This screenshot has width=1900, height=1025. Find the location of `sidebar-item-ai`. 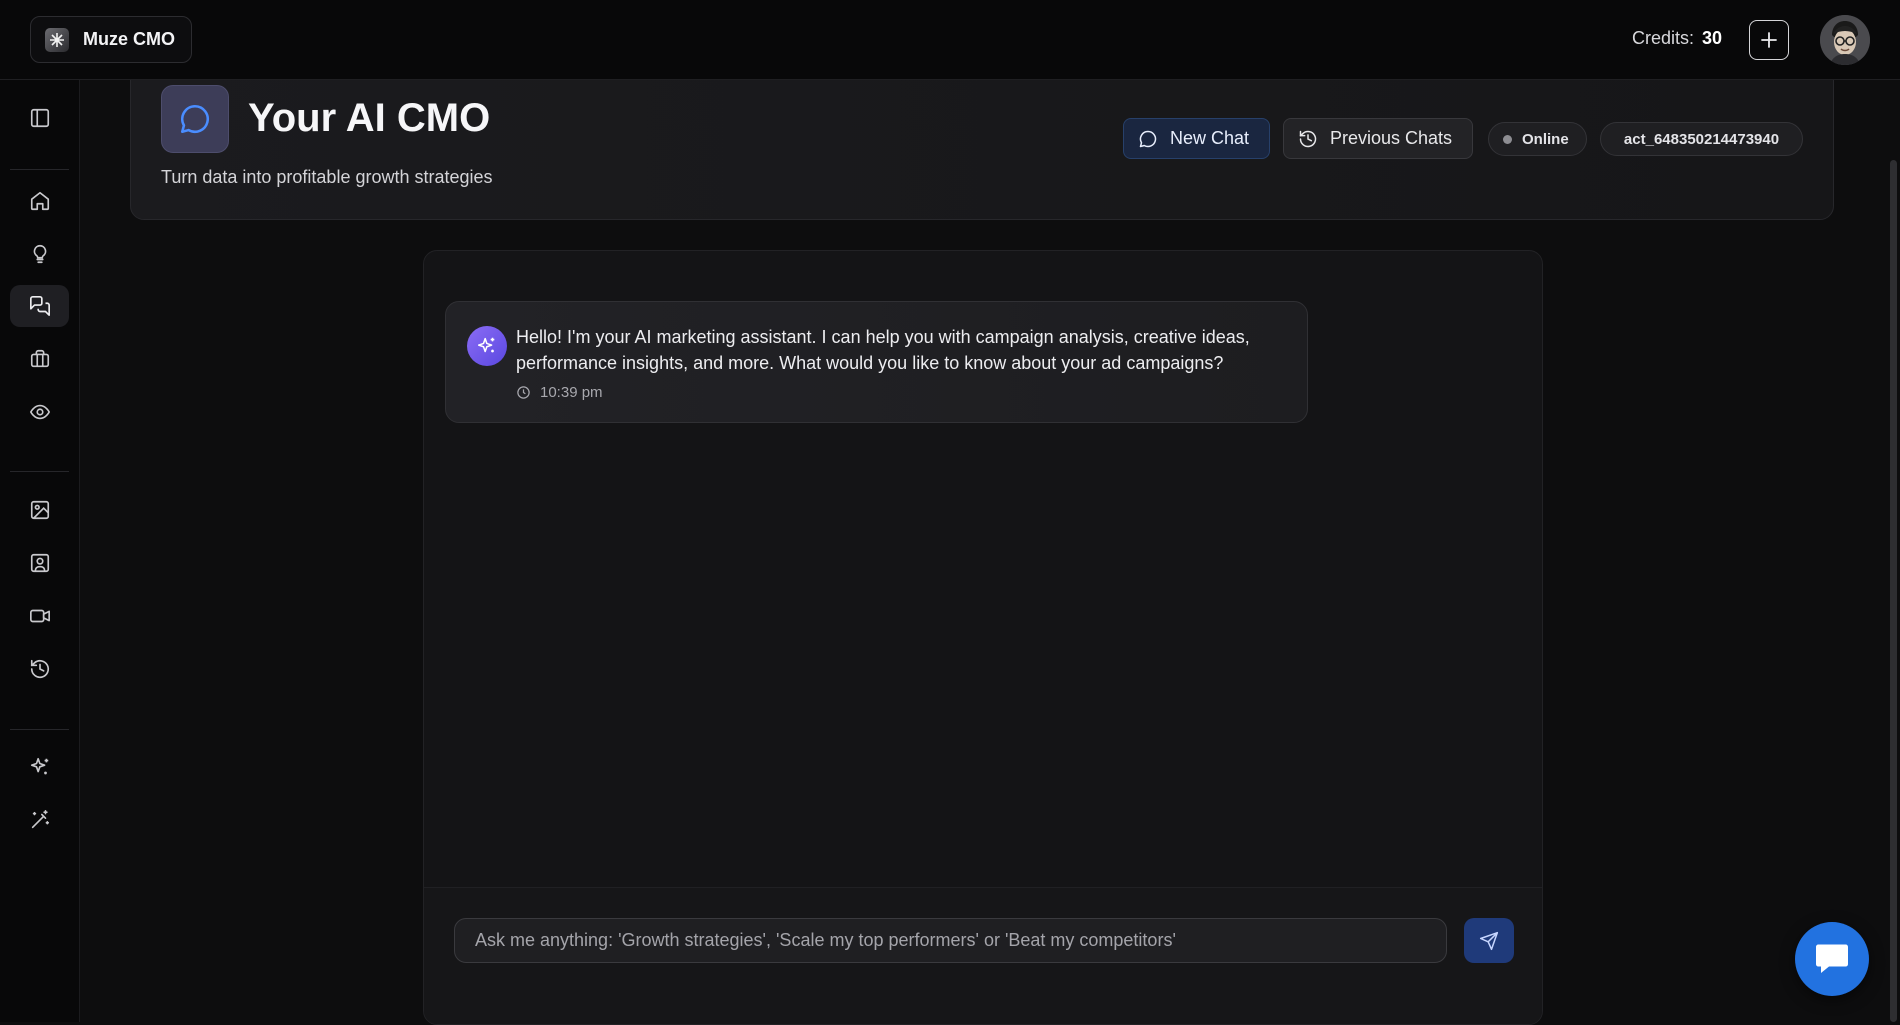

sidebar-item-ai is located at coordinates (39, 767).